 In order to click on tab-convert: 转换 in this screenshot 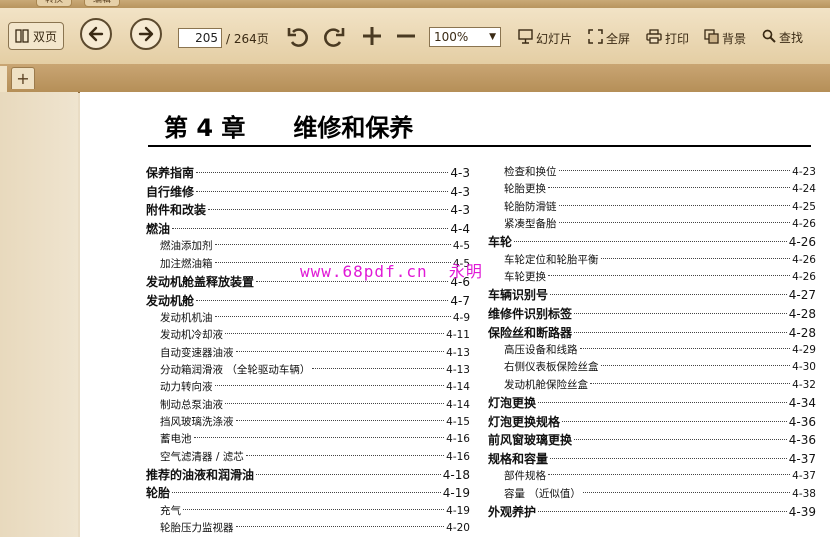, I will do `click(54, 3)`.